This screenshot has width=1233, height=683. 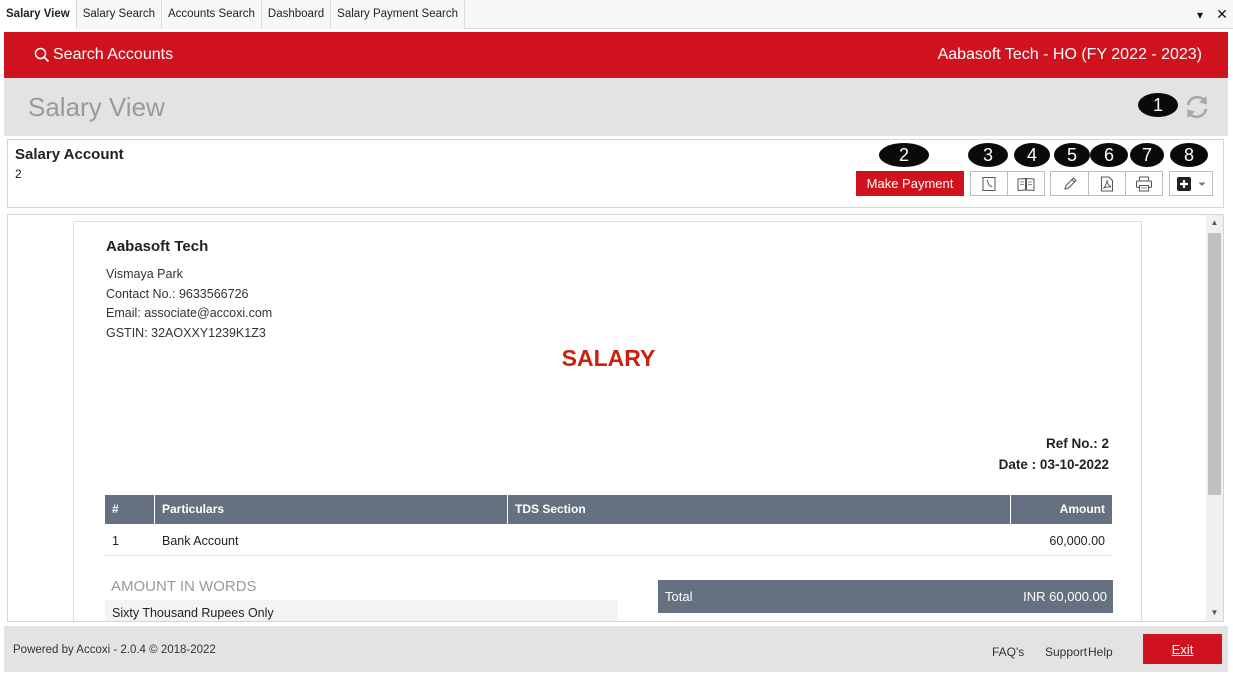 What do you see at coordinates (1072, 155) in the screenshot?
I see `marker-5: 5` at bounding box center [1072, 155].